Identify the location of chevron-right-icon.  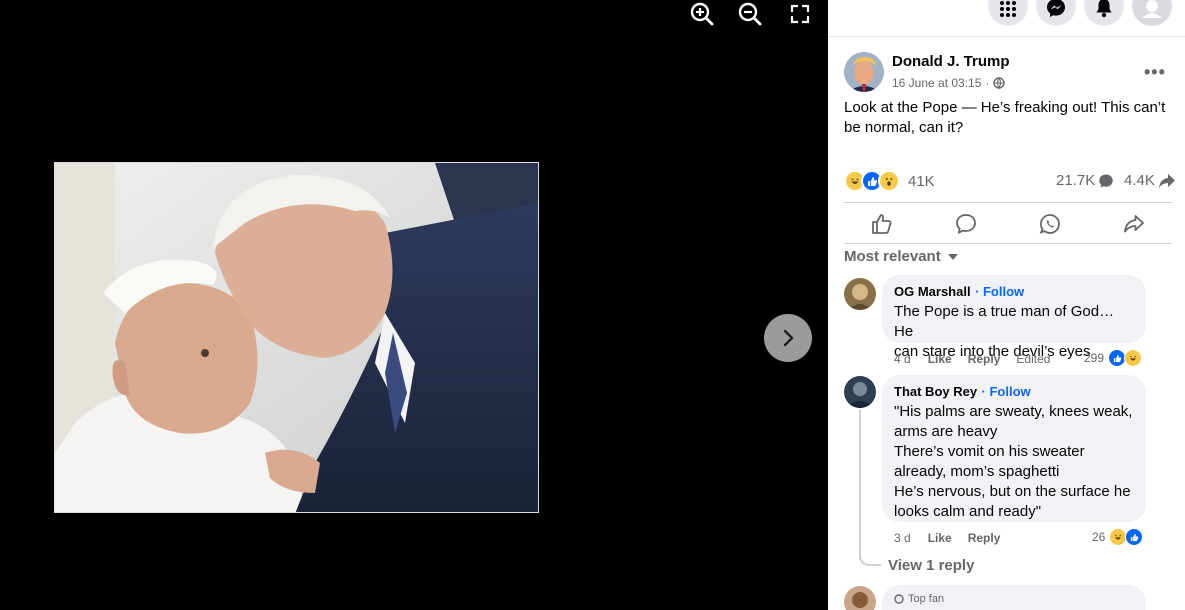
(788, 338).